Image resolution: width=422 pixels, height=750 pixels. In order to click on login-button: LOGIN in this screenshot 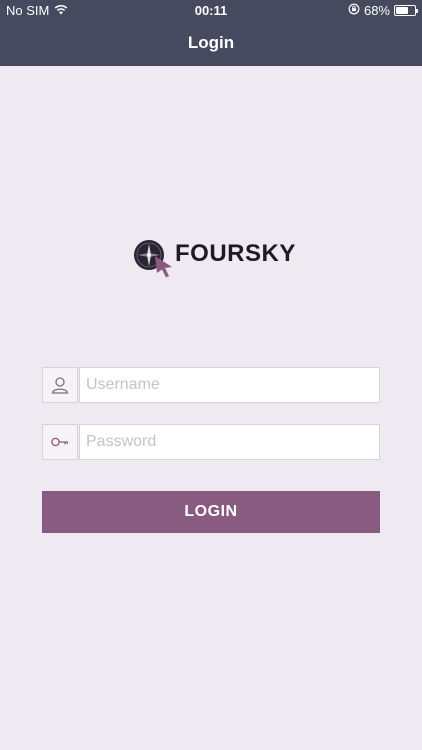, I will do `click(211, 512)`.